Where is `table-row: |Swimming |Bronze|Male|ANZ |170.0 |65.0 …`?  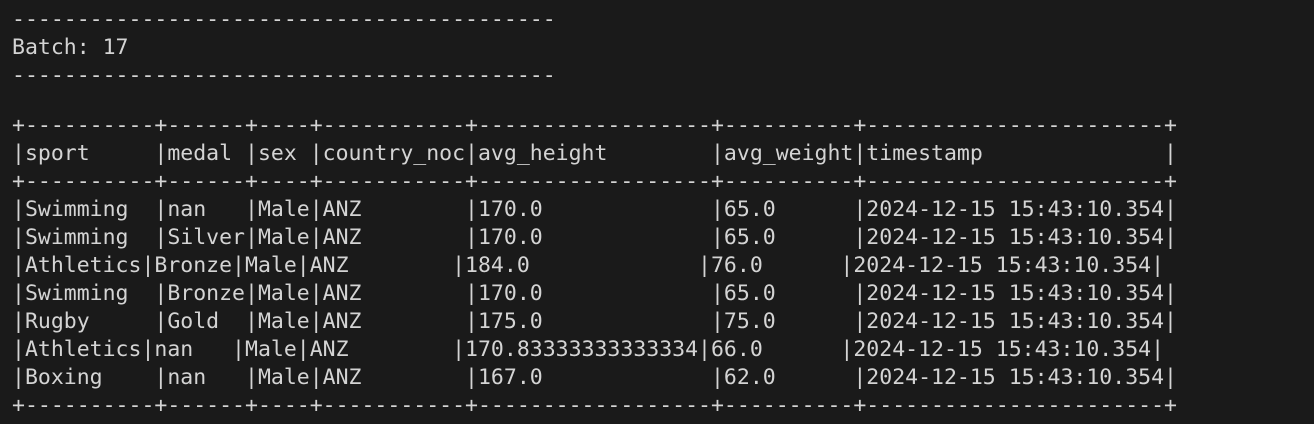
table-row: |Swimming |Bronze|Male|ANZ |170.0 |65.0 … is located at coordinates (594, 293).